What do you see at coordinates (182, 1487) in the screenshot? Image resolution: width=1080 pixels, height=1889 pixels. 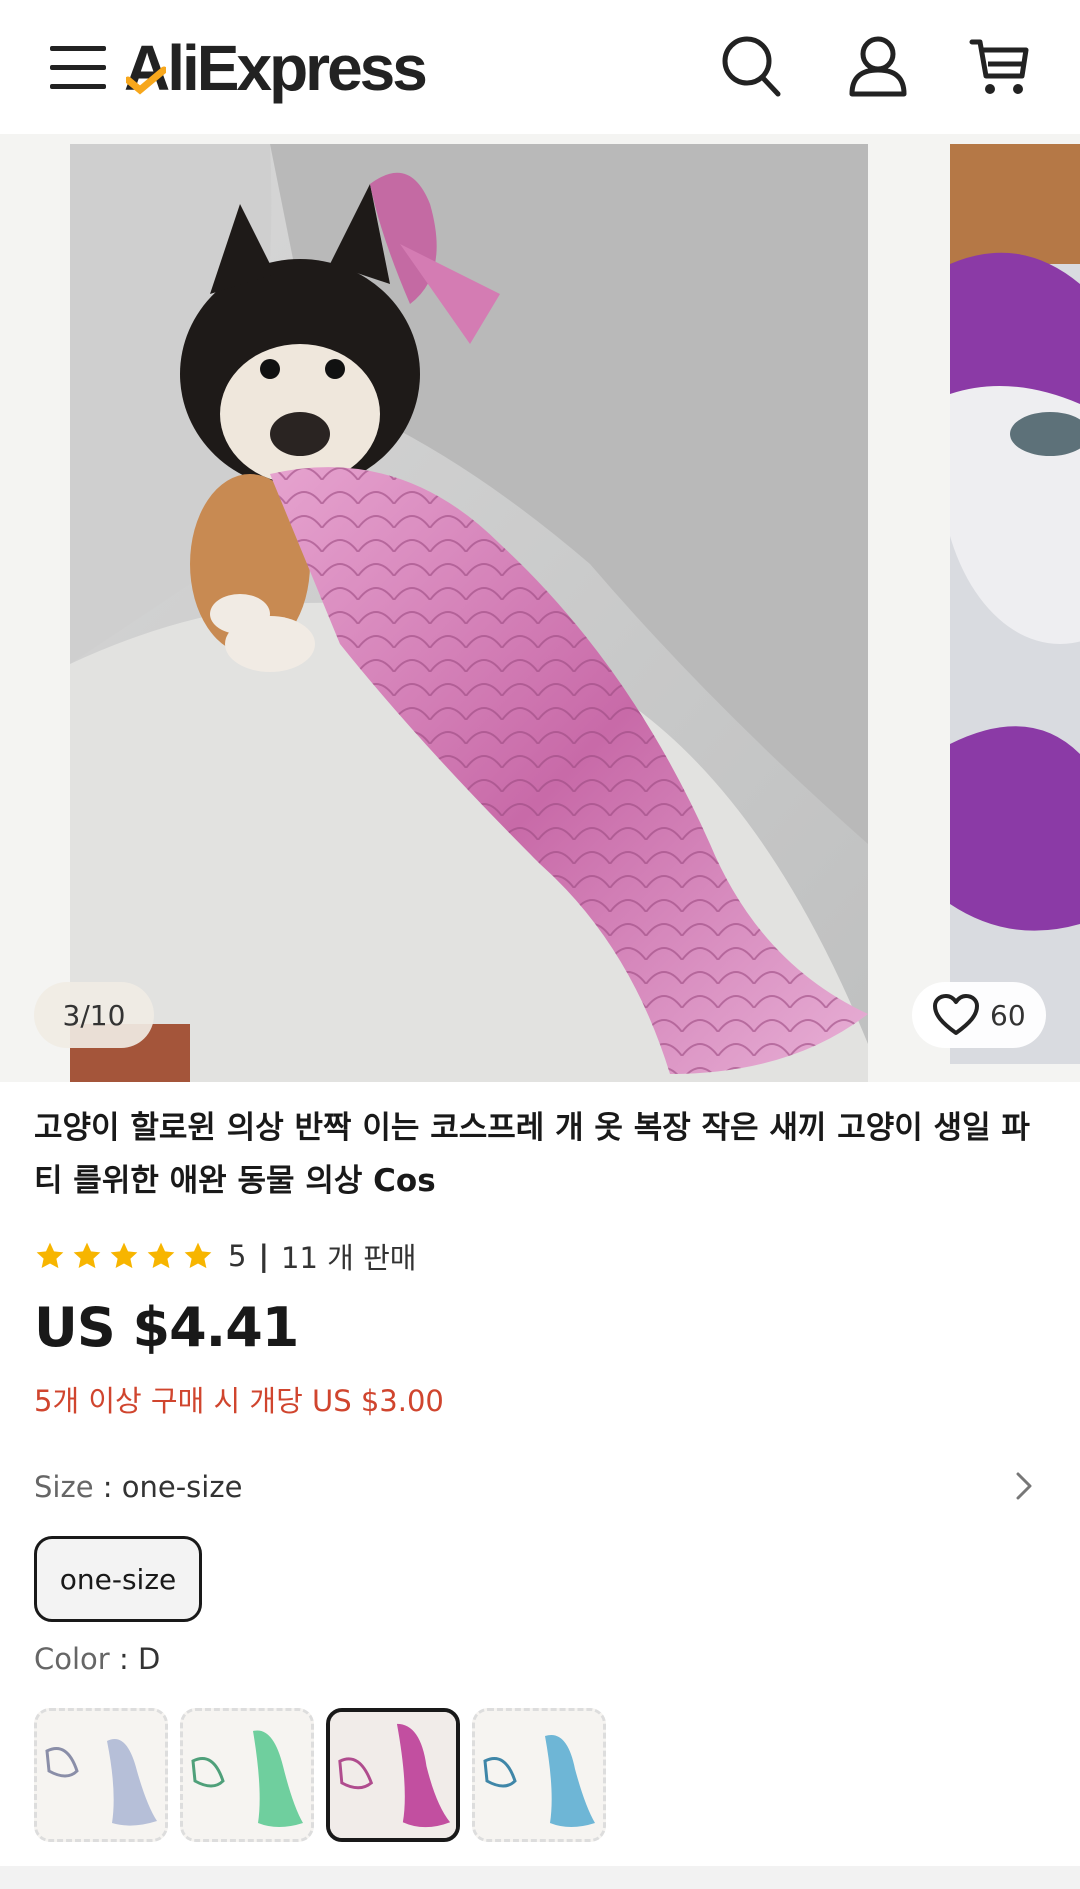 I see `size-value: one-size` at bounding box center [182, 1487].